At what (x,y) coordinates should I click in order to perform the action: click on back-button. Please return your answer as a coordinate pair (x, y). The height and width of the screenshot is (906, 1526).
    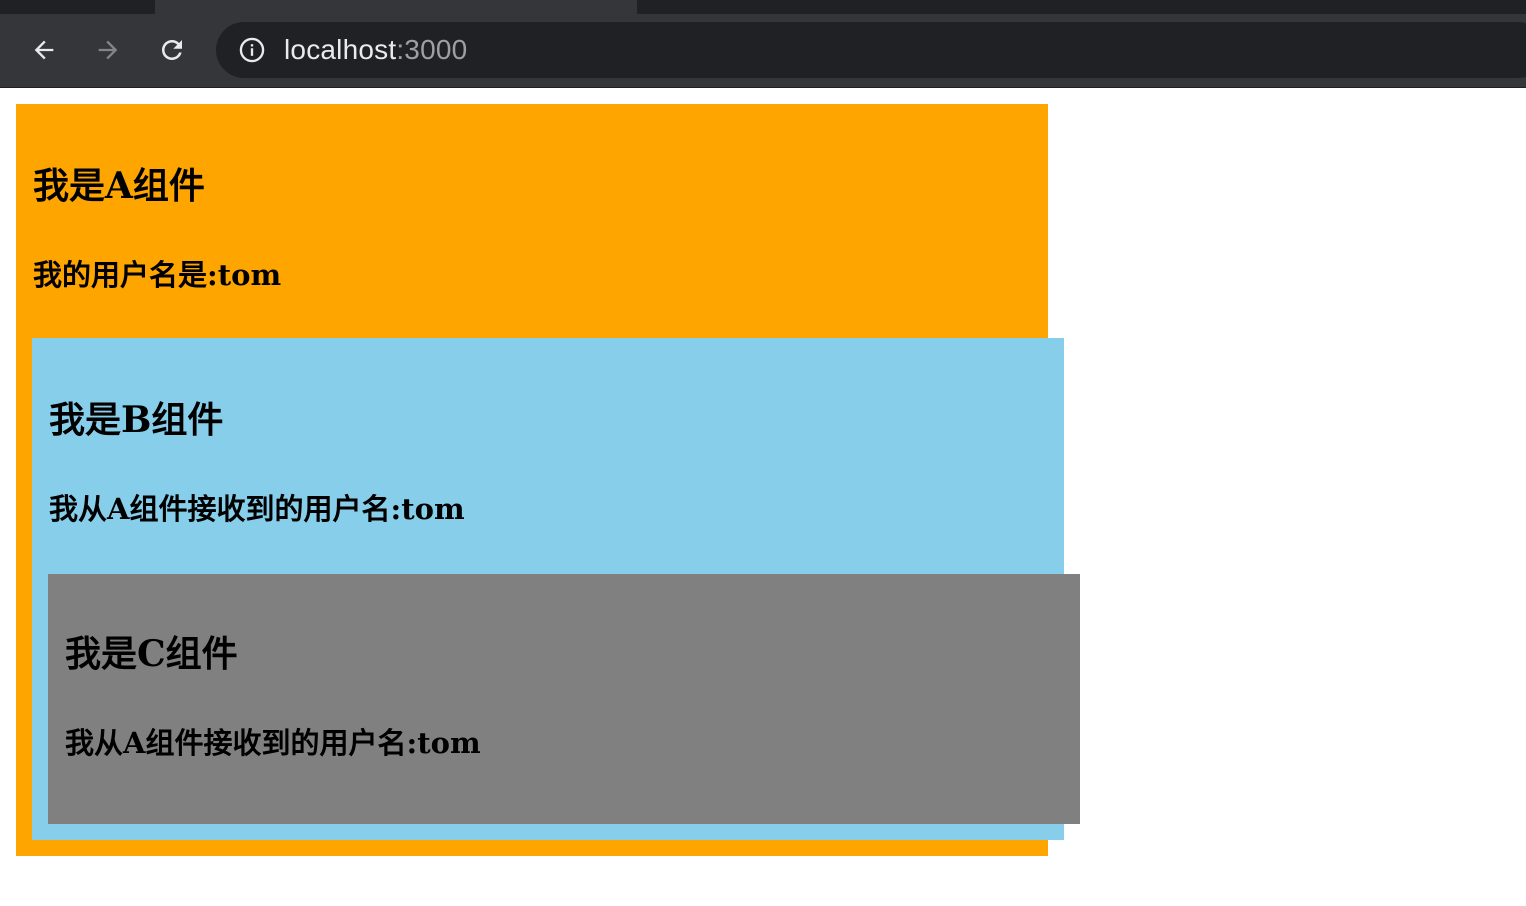
    Looking at the image, I should click on (44, 50).